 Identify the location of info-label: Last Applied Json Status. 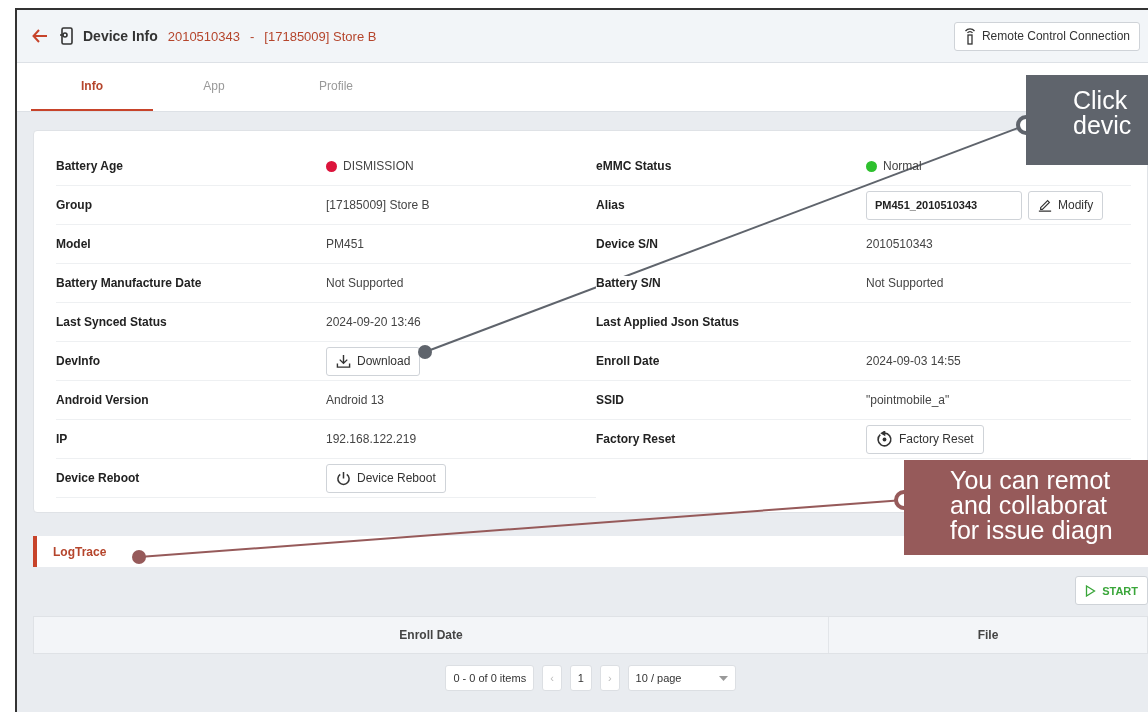
(667, 322).